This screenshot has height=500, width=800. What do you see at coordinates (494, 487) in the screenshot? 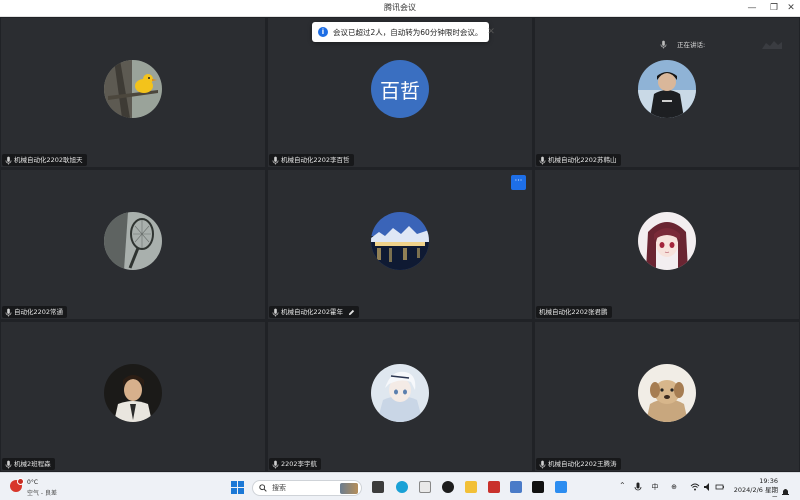
I see `mcafee-icon` at bounding box center [494, 487].